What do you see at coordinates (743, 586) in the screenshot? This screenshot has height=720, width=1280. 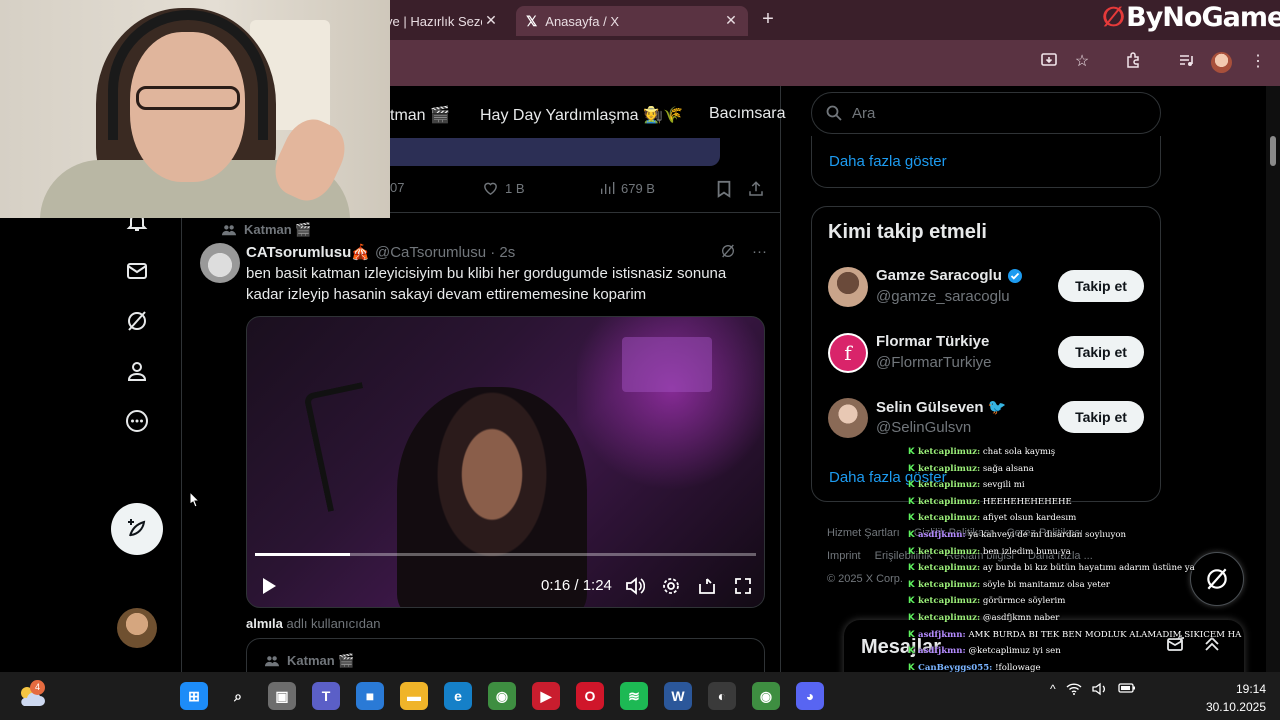 I see `fullscreen-icon` at bounding box center [743, 586].